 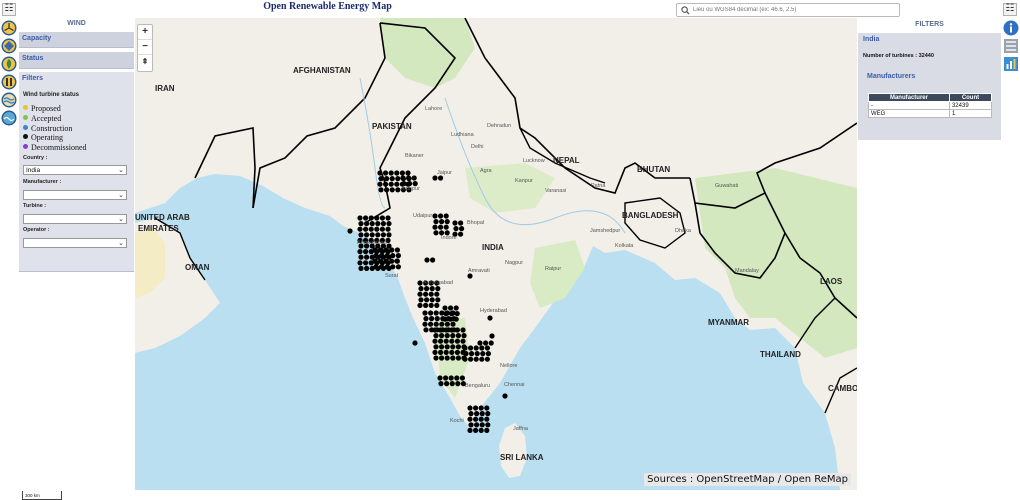 I want to click on info-icon, so click(x=1011, y=28).